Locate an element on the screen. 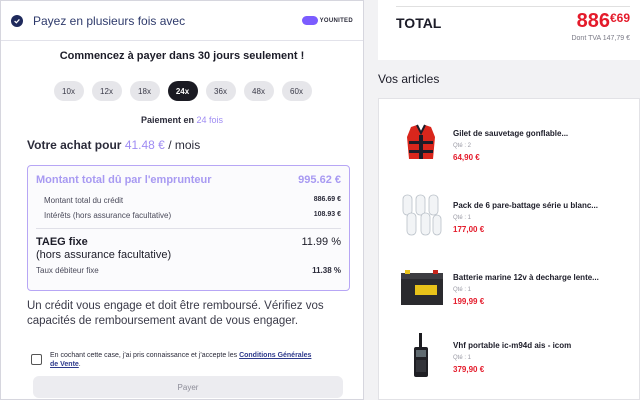  check-circle-icon is located at coordinates (17, 20).